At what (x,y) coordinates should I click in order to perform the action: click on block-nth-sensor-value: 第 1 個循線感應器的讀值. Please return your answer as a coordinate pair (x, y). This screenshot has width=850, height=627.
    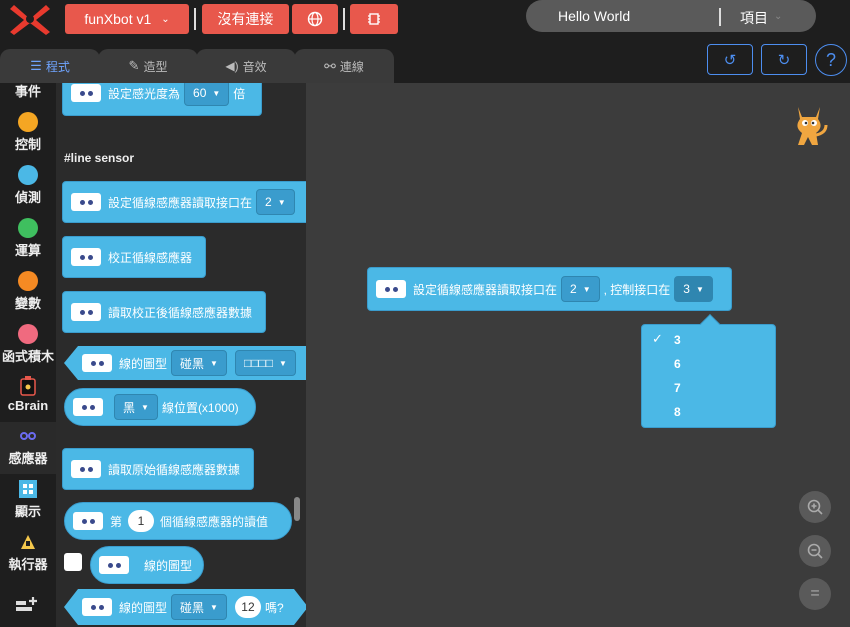
    Looking at the image, I should click on (178, 521).